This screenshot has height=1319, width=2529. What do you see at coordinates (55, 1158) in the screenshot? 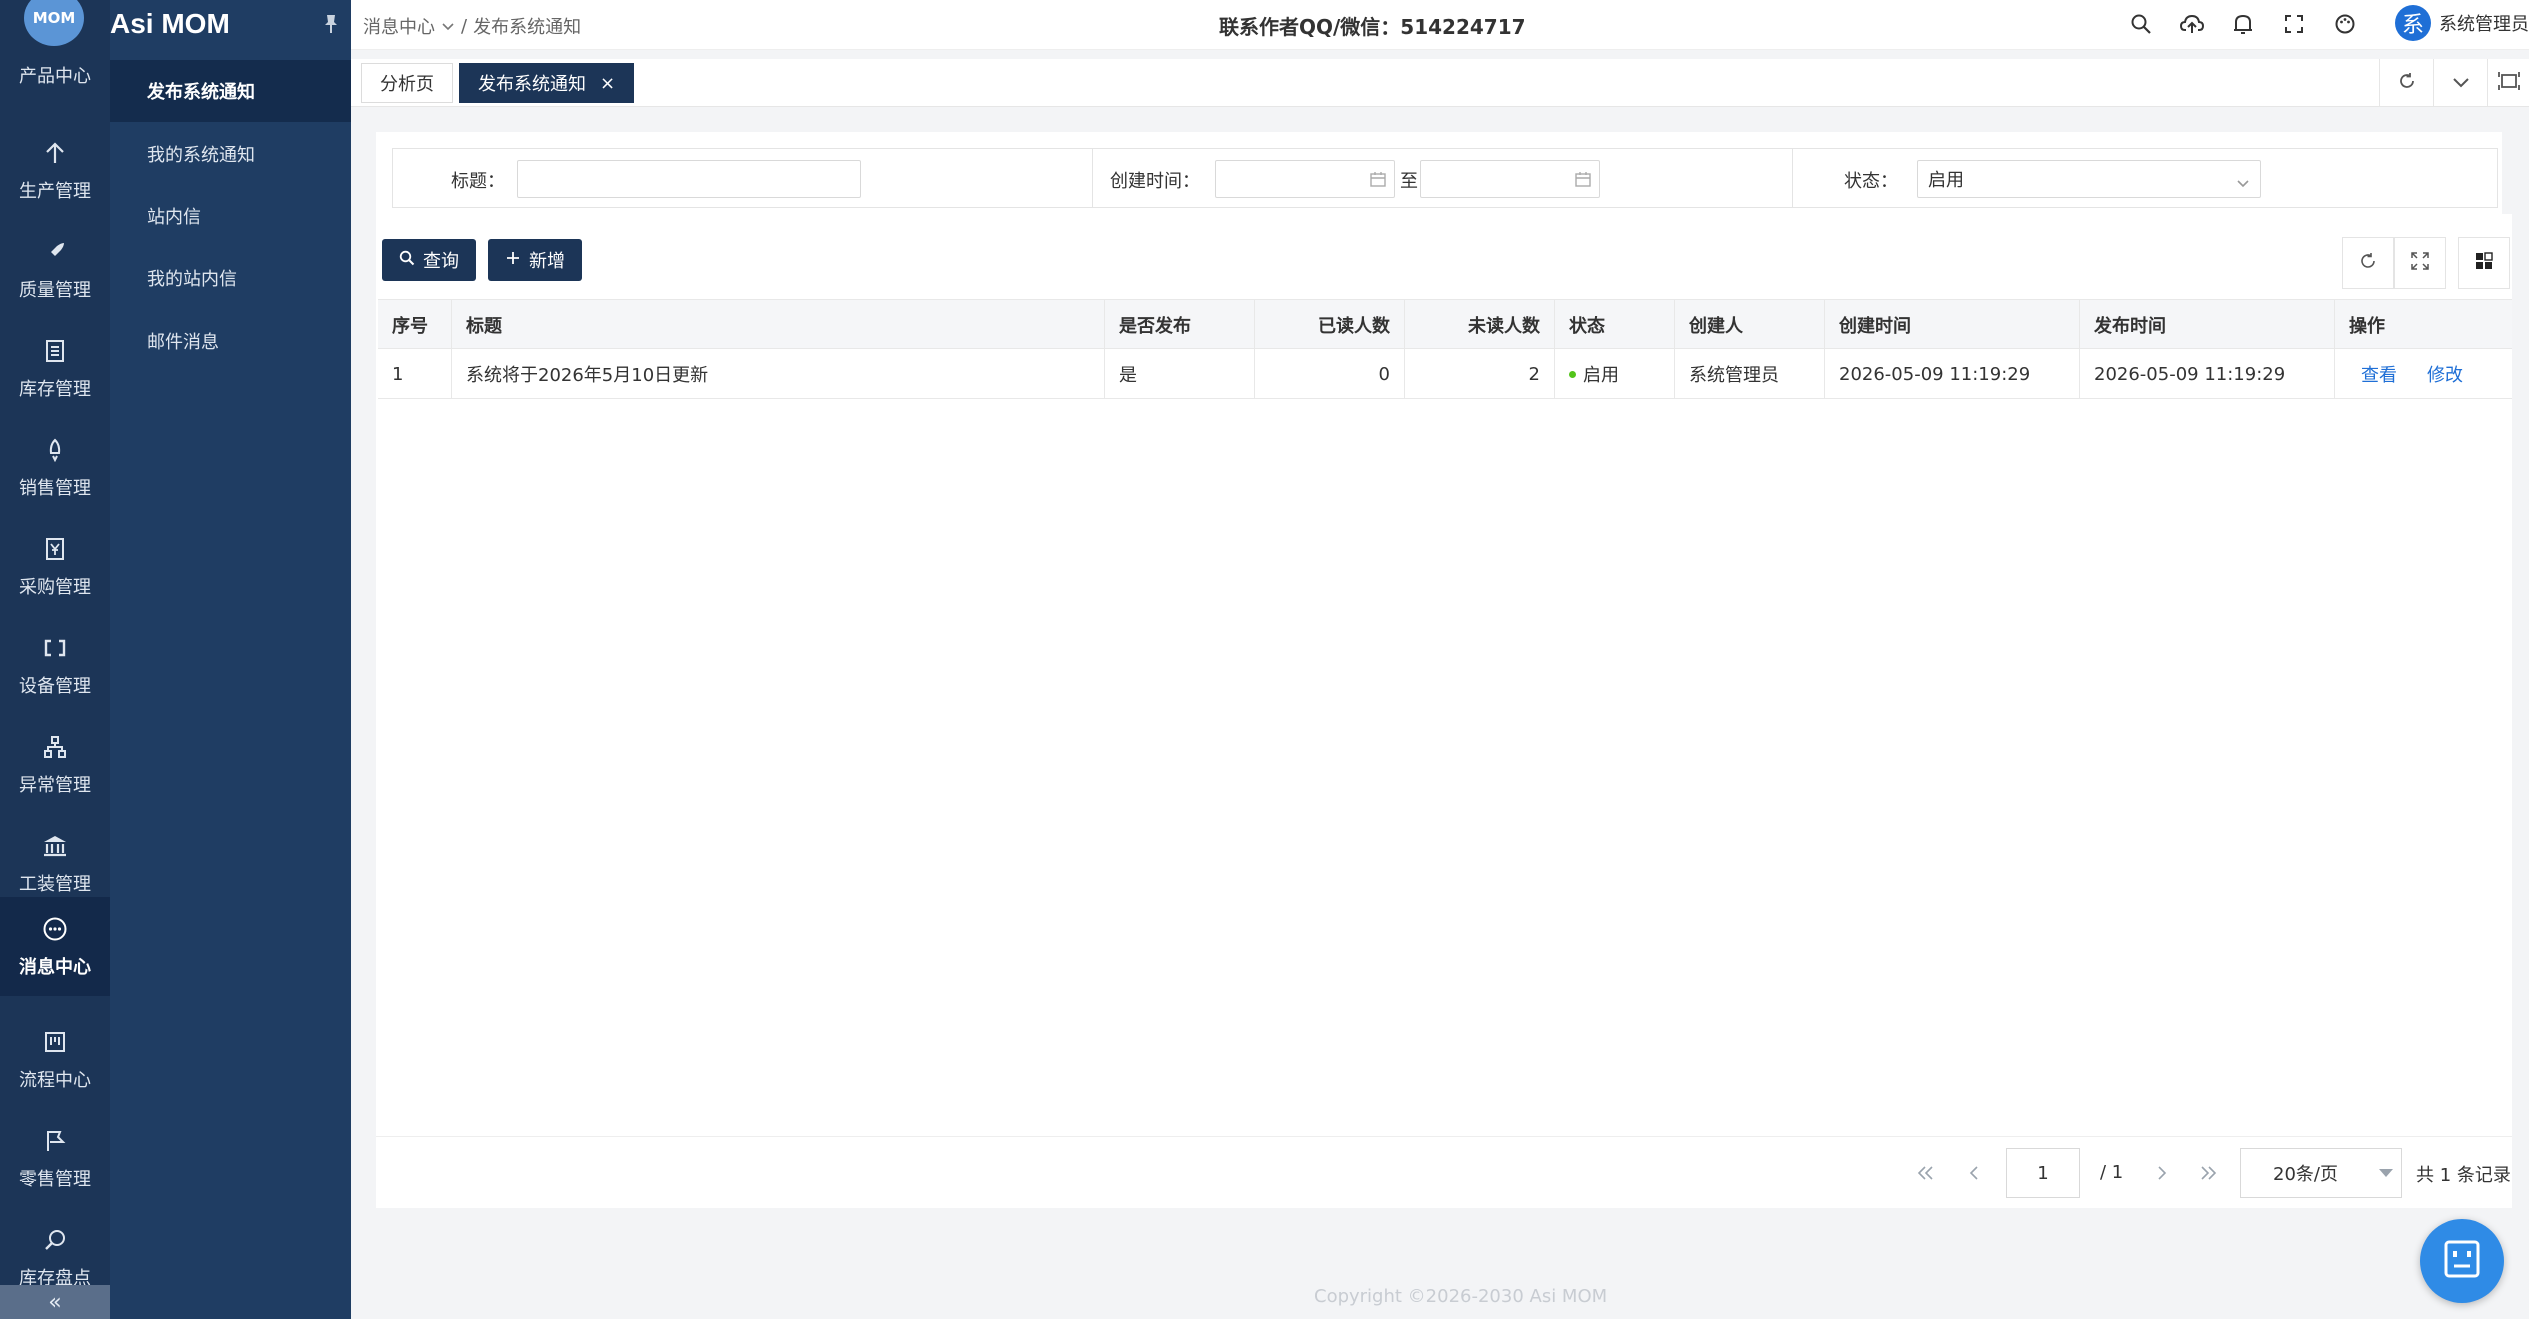
I see `rail-item-retail: 零售管理` at bounding box center [55, 1158].